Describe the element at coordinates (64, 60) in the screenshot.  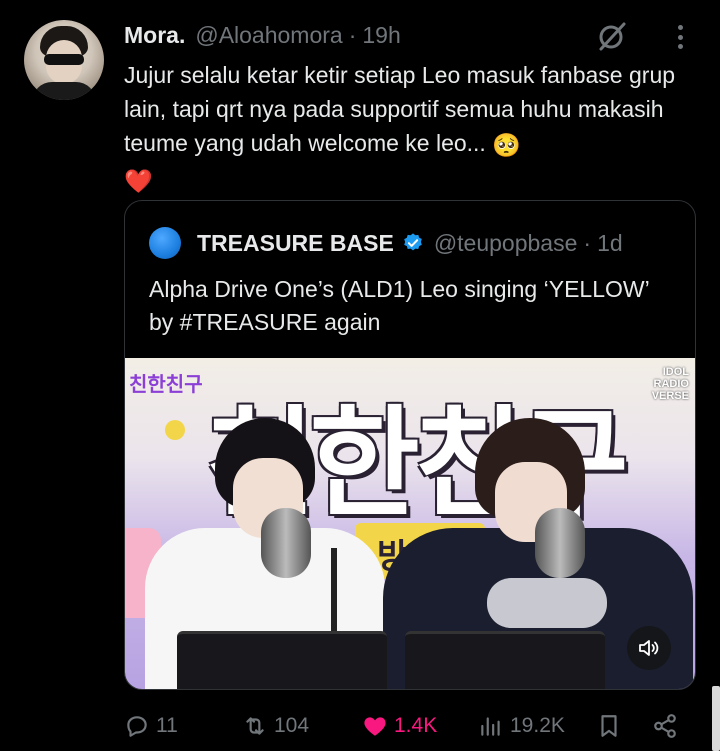
I see `profile-avatar` at that location.